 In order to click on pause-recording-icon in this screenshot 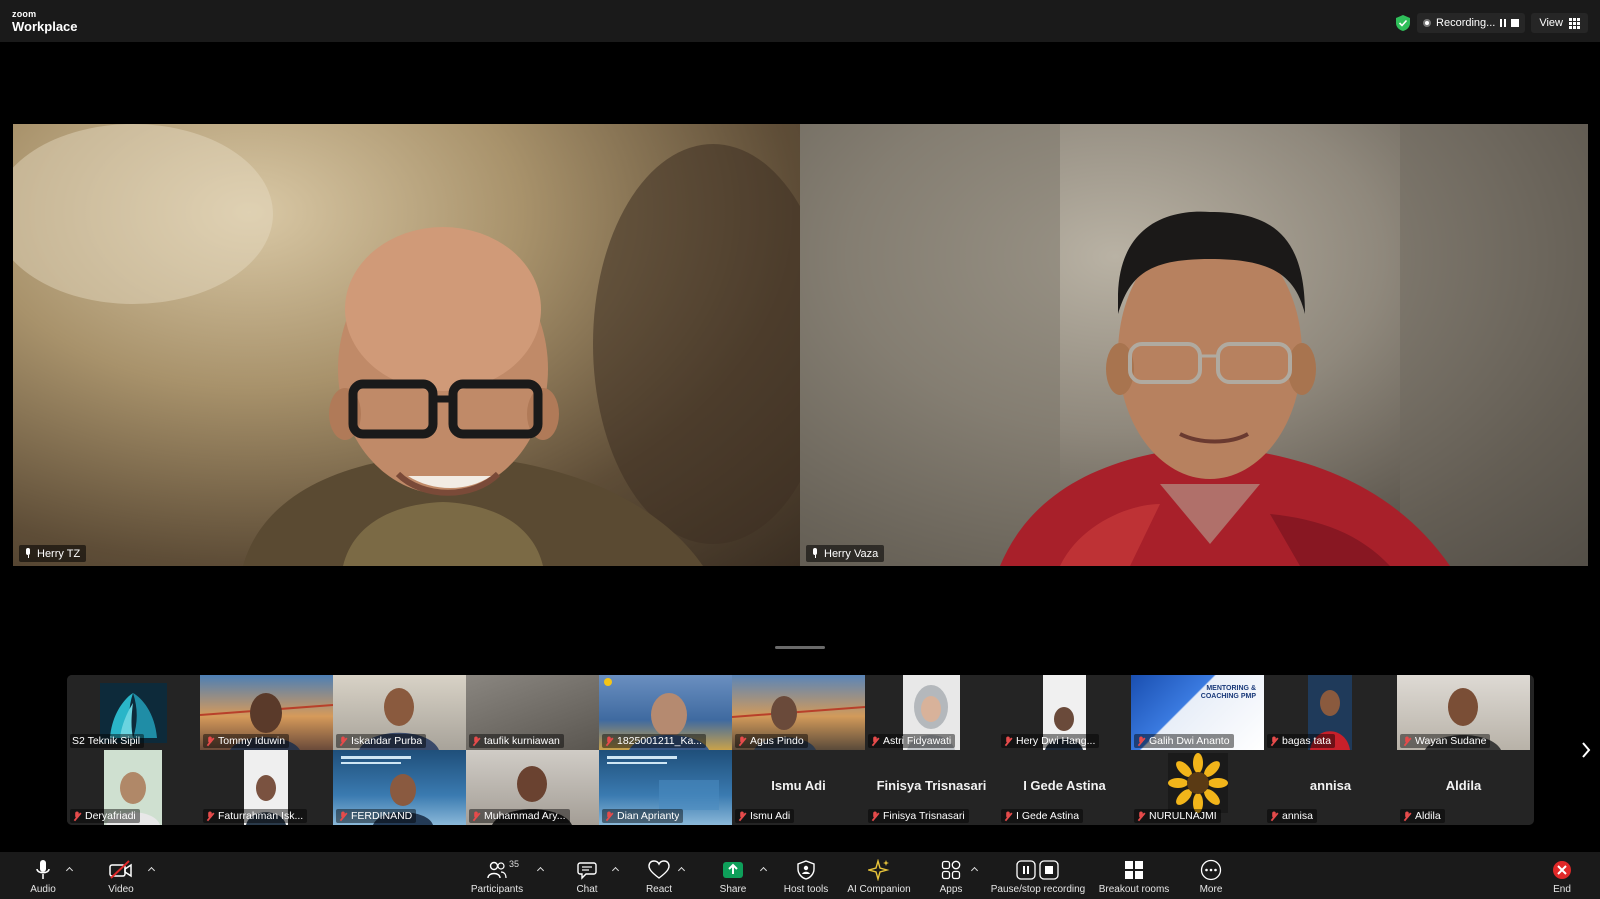, I will do `click(1503, 23)`.